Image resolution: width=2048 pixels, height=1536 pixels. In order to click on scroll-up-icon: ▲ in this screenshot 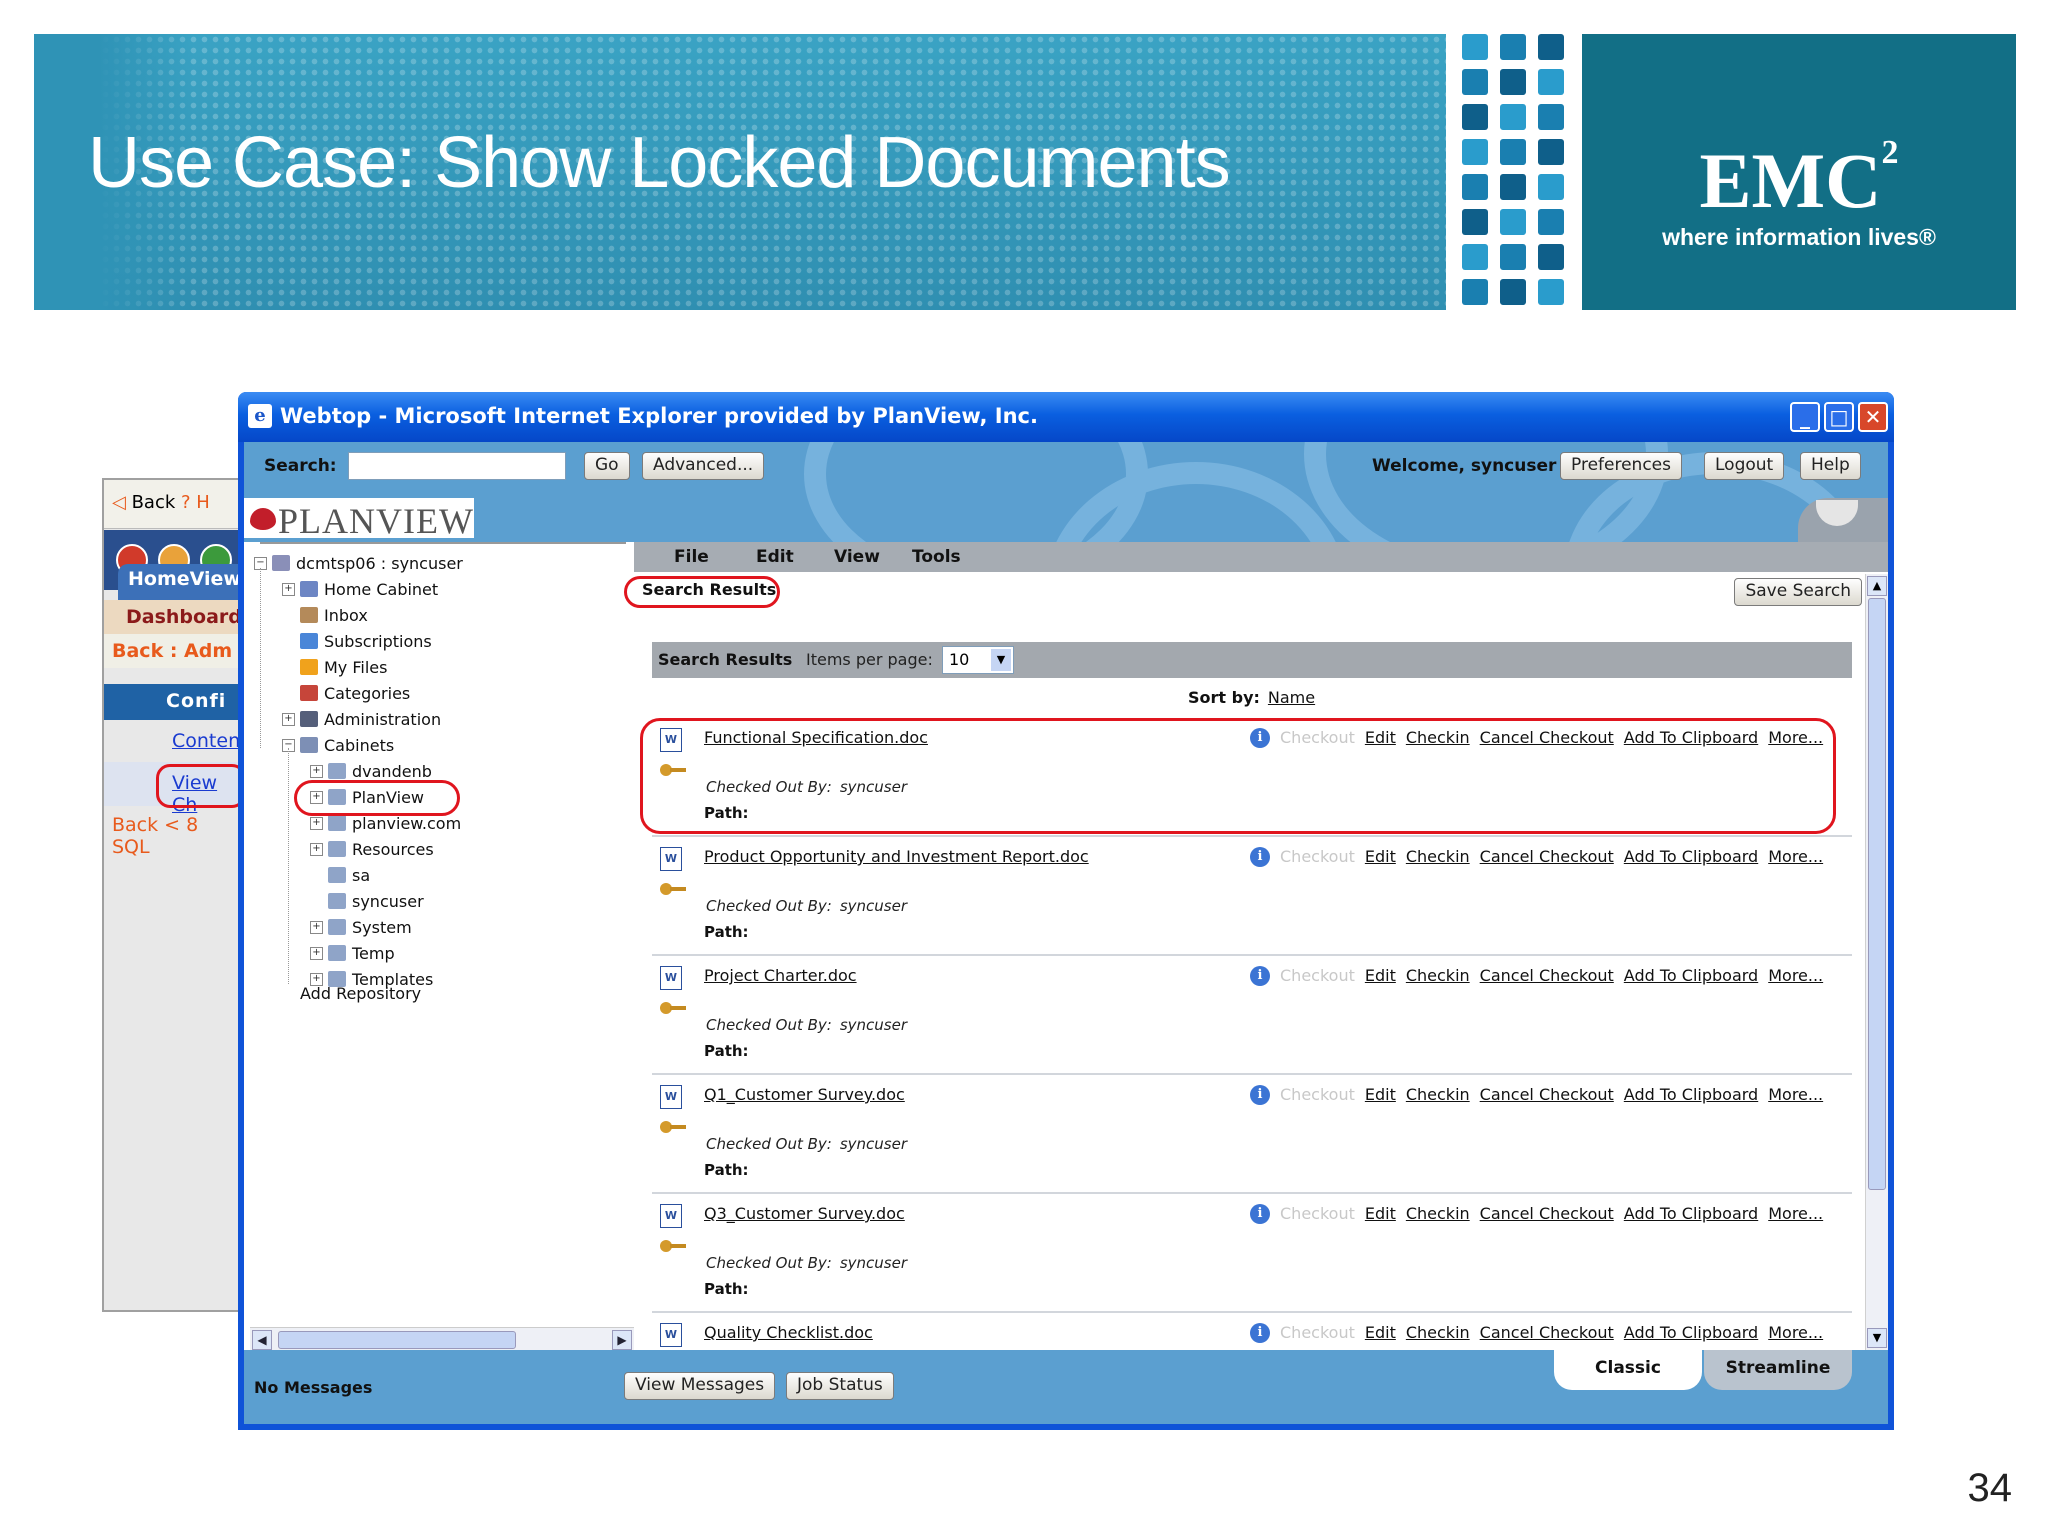, I will do `click(1877, 586)`.